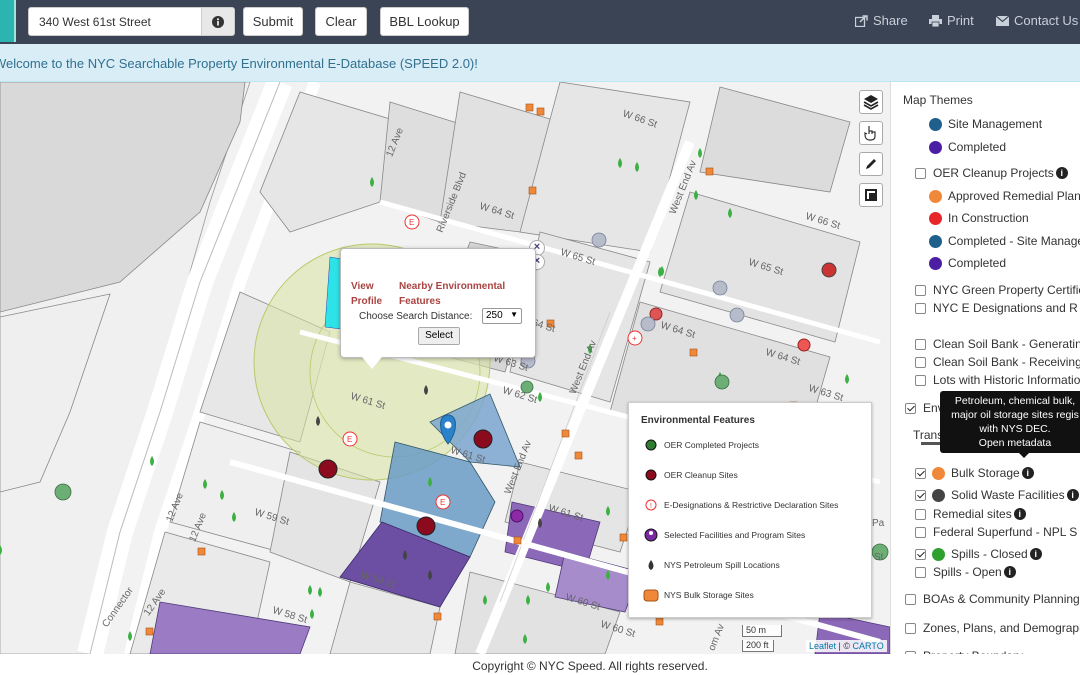 The width and height of the screenshot is (1080, 675). What do you see at coordinates (502, 316) in the screenshot?
I see `distance-select: 250 ▼` at bounding box center [502, 316].